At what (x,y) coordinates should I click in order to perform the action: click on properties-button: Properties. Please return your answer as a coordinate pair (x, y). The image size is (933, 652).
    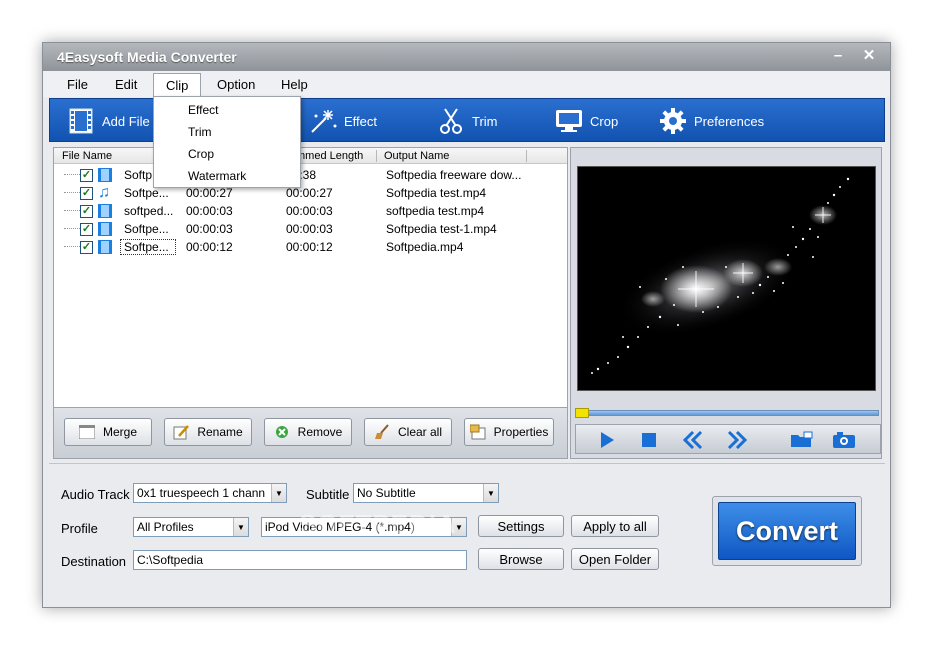
    Looking at the image, I should click on (509, 432).